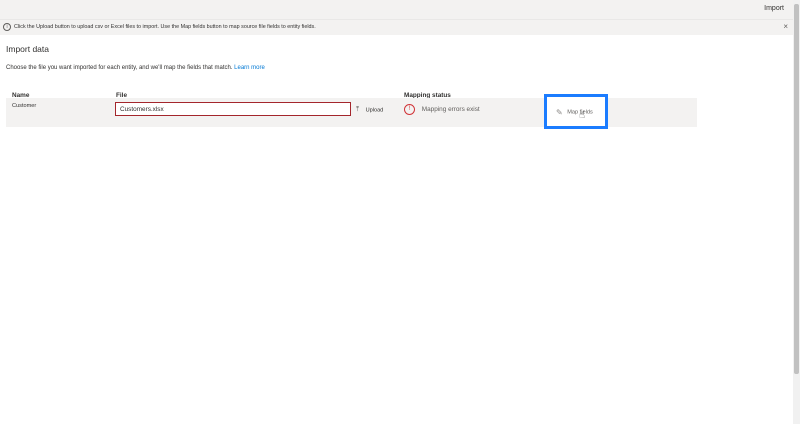  I want to click on scrollbar-thumb, so click(796, 189).